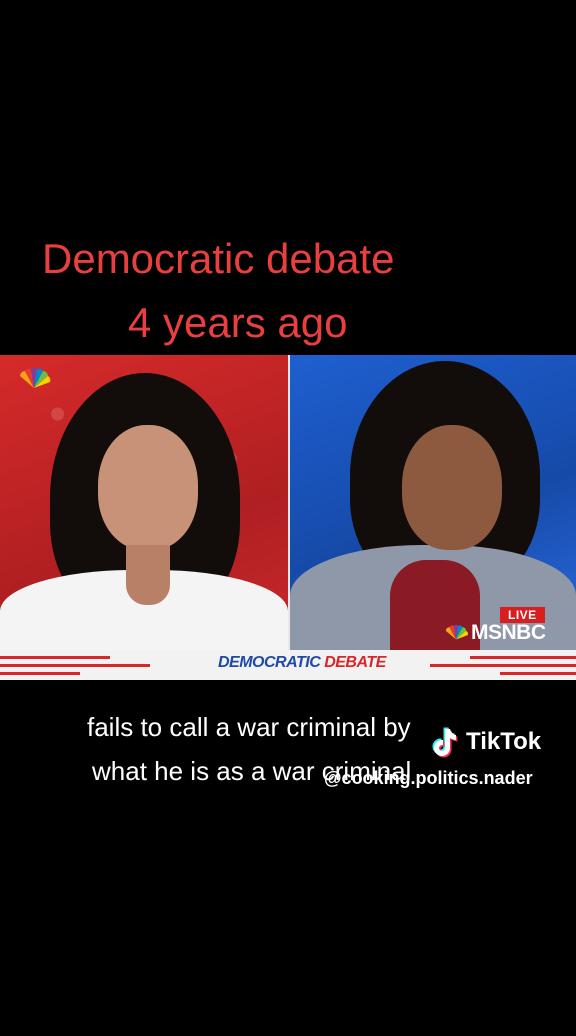 The height and width of the screenshot is (1036, 576). Describe the element at coordinates (148, 575) in the screenshot. I see `left-speaker-neck` at that location.